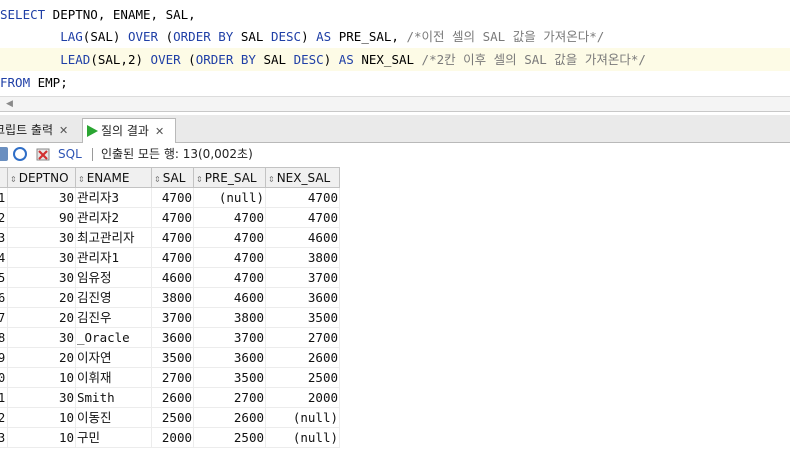 Image resolution: width=790 pixels, height=476 pixels. I want to click on ename-cell: 관리자3, so click(114, 198).